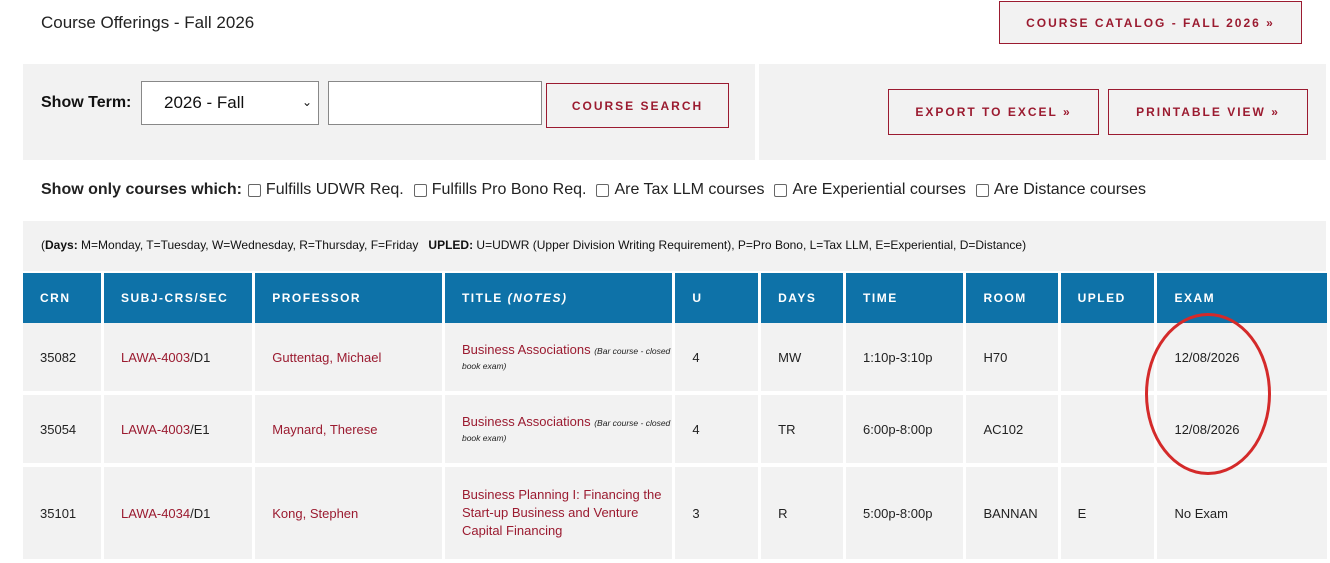 The width and height of the screenshot is (1330, 563). What do you see at coordinates (1208, 112) in the screenshot?
I see `printable-view-button: PRINTABLE VIEW »` at bounding box center [1208, 112].